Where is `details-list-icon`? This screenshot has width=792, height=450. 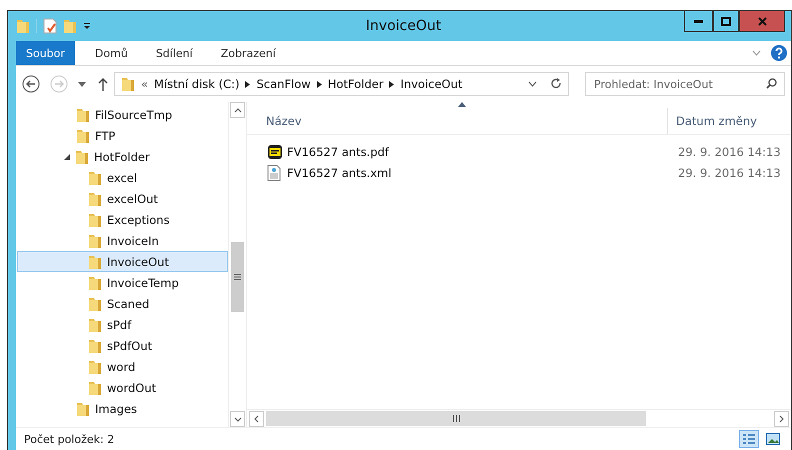
details-list-icon is located at coordinates (749, 439).